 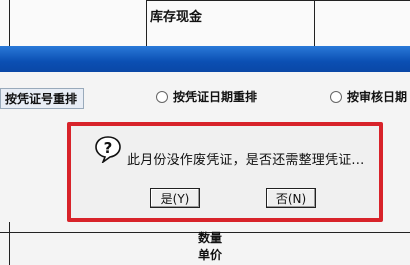 What do you see at coordinates (176, 17) in the screenshot?
I see `account-cell-label: 库存现金` at bounding box center [176, 17].